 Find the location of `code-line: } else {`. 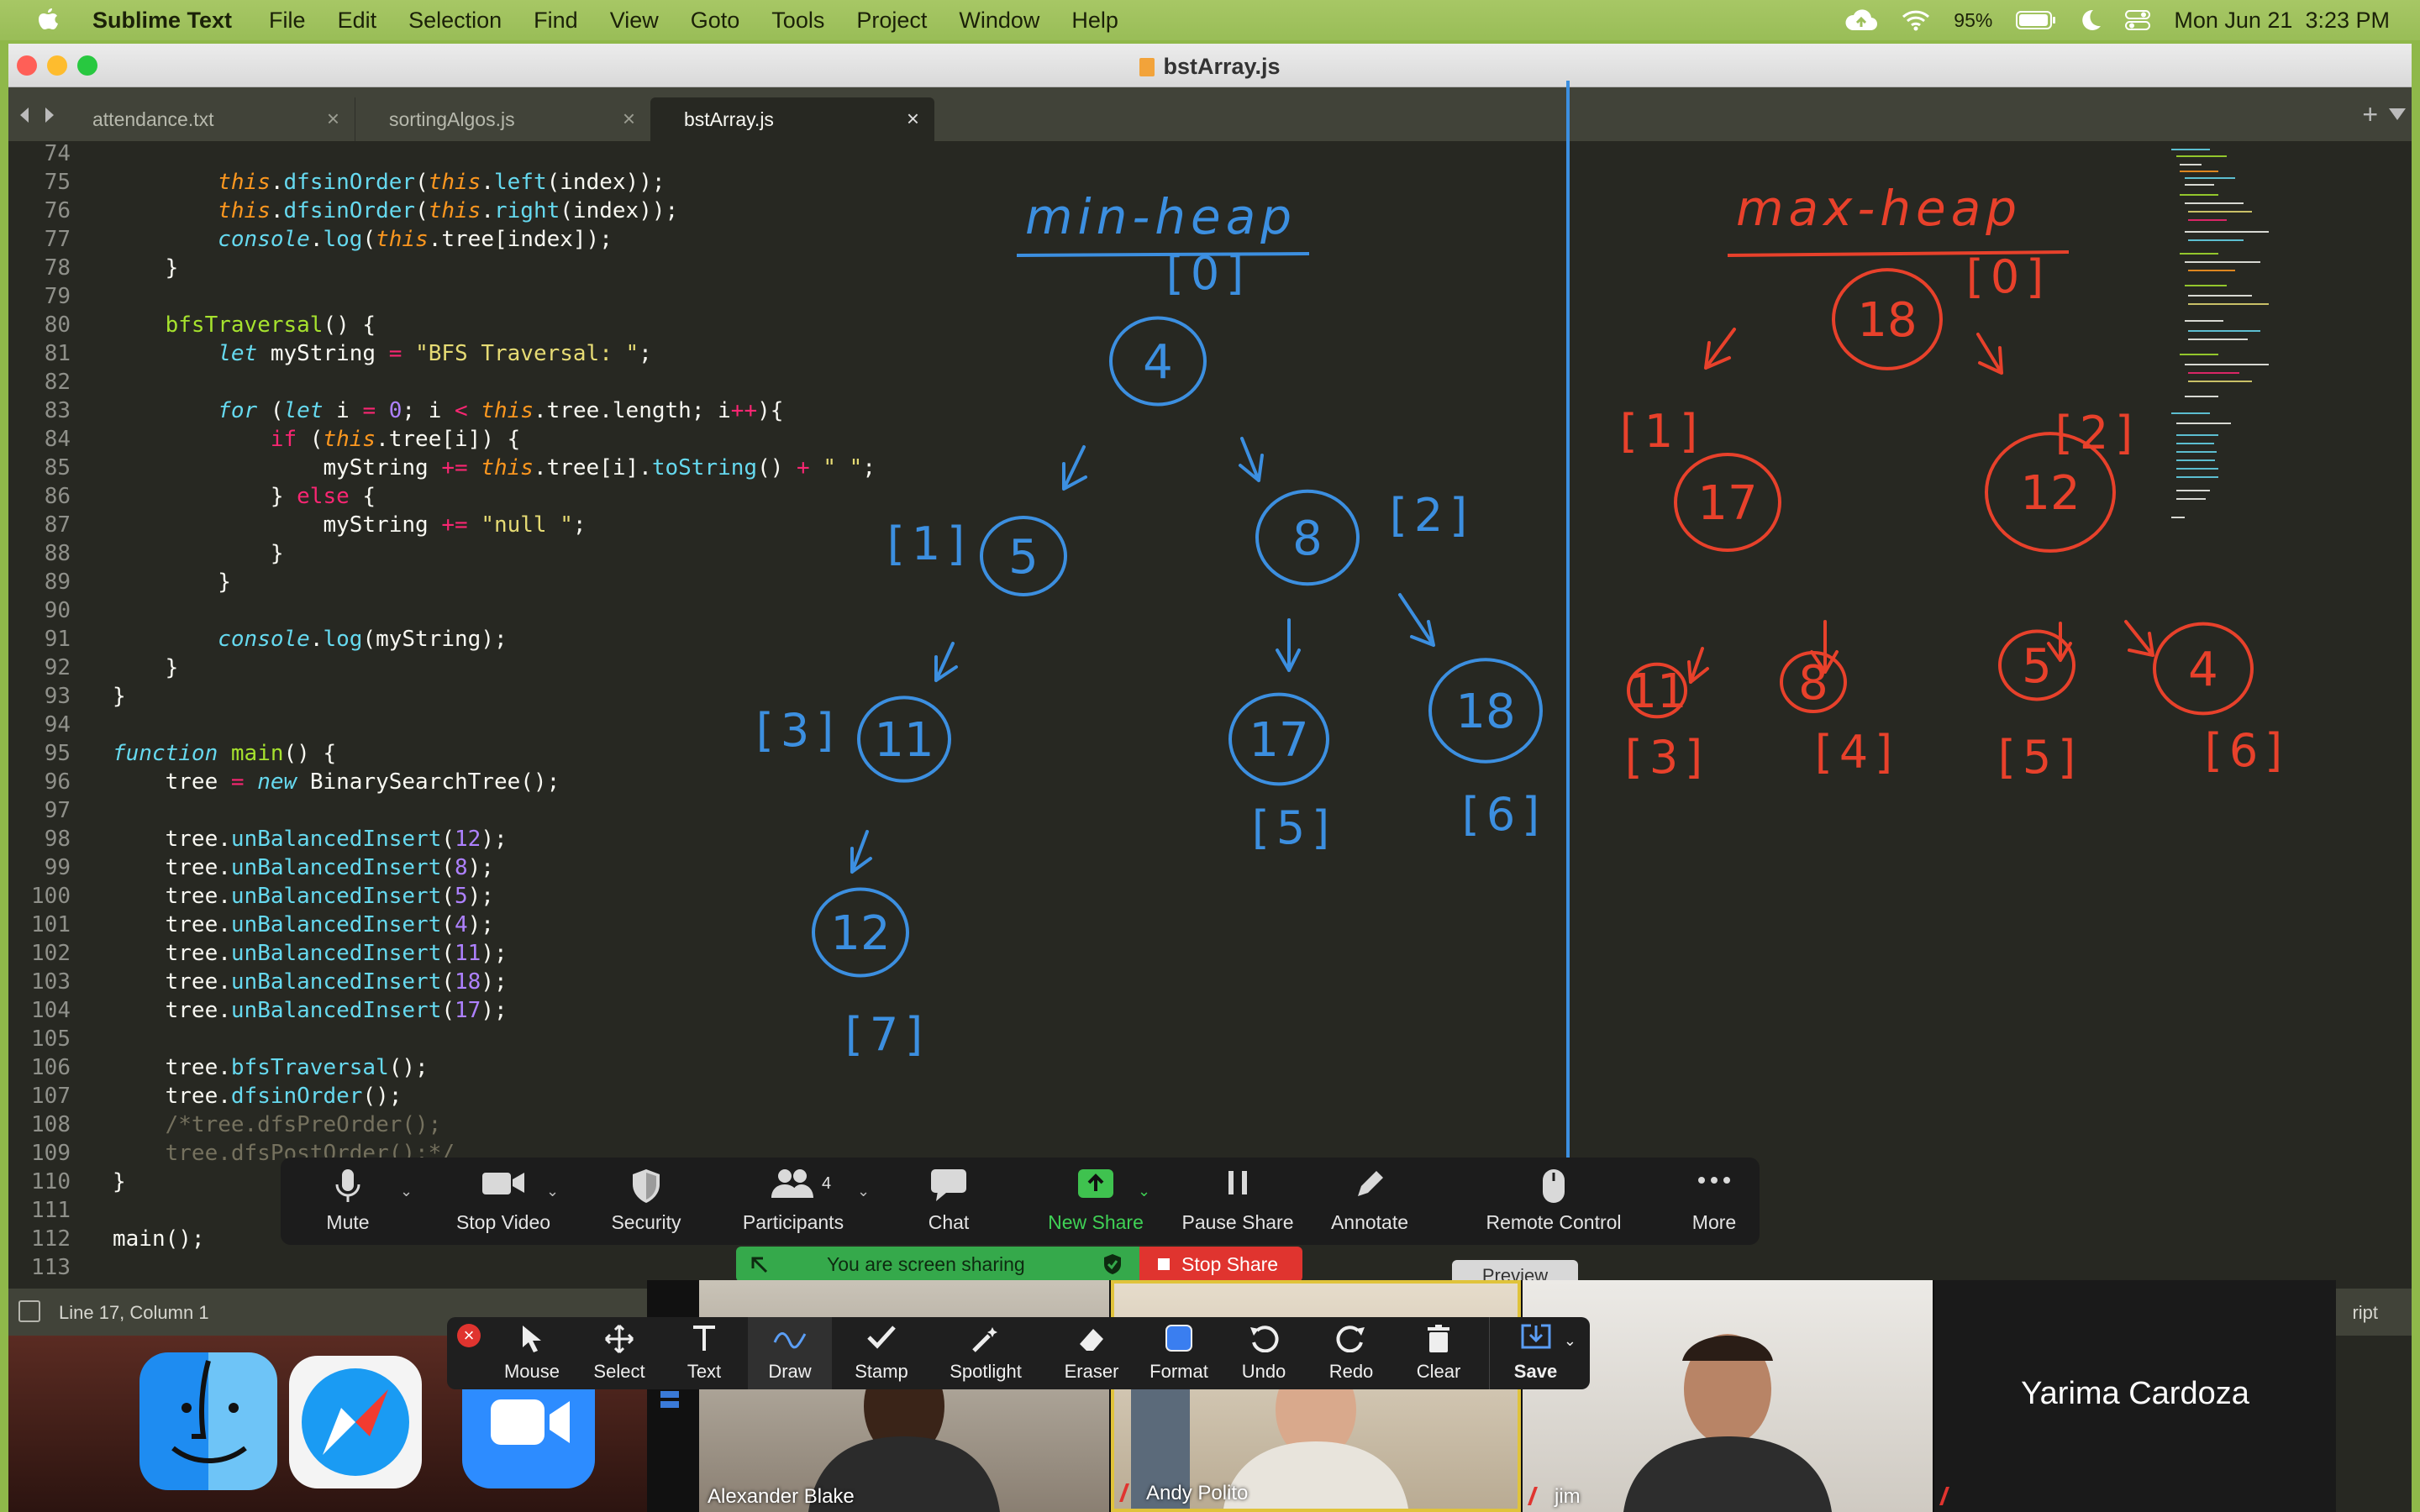

code-line: } else { is located at coordinates (244, 496).